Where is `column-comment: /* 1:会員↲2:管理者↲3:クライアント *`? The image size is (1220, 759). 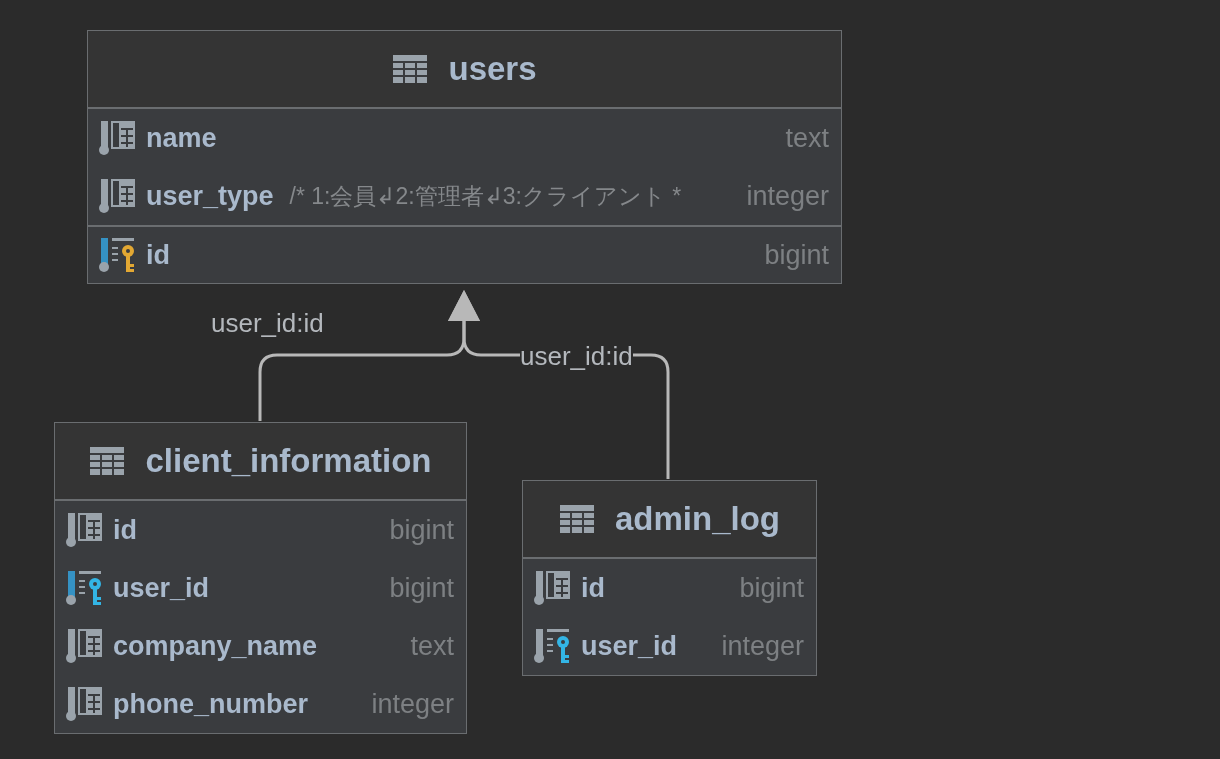
column-comment: /* 1:会員↲2:管理者↲3:クライアント * is located at coordinates (485, 196).